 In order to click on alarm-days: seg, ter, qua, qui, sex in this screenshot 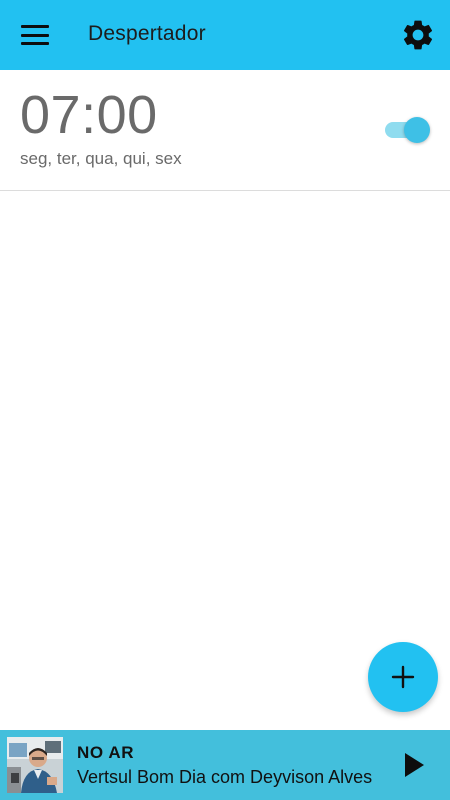, I will do `click(101, 158)`.